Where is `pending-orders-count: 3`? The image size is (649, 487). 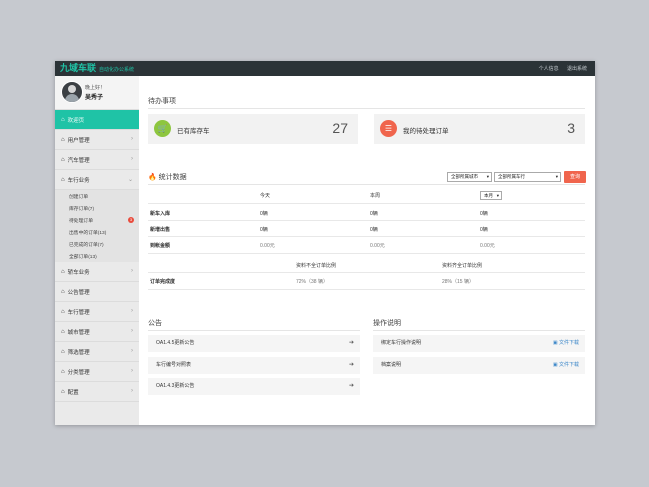
pending-orders-count: 3 is located at coordinates (571, 128).